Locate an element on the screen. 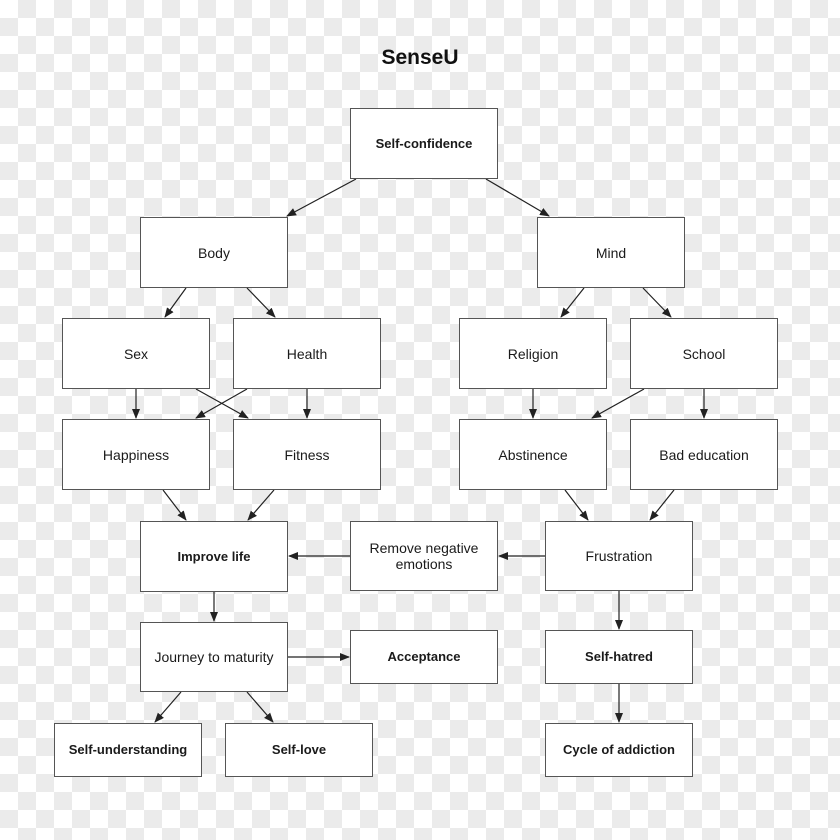  node-label: Mind is located at coordinates (611, 252).